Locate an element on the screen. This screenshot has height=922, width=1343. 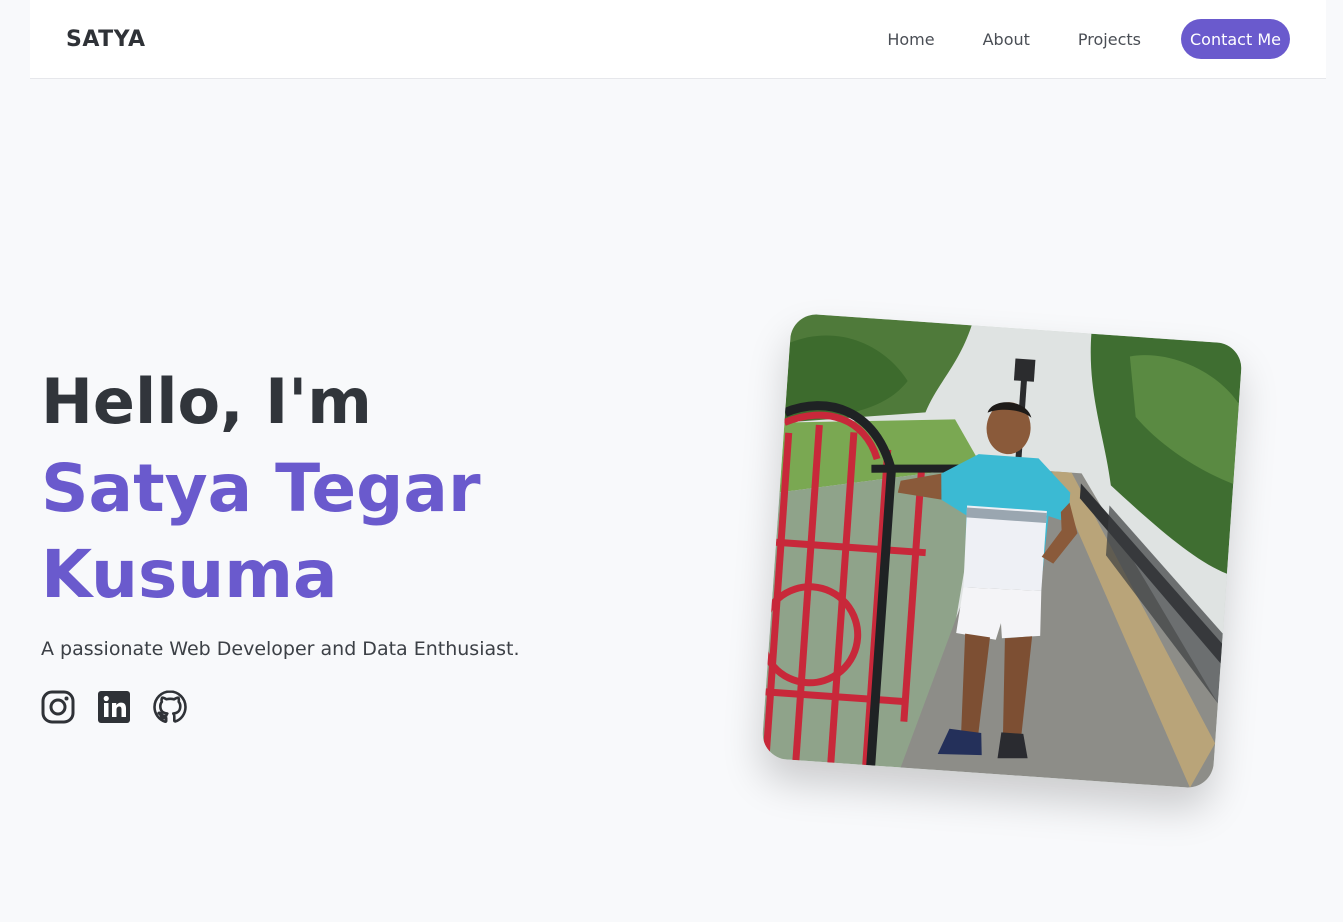
navbar: SATYA Home About Projects Contact Me is located at coordinates (678, 39).